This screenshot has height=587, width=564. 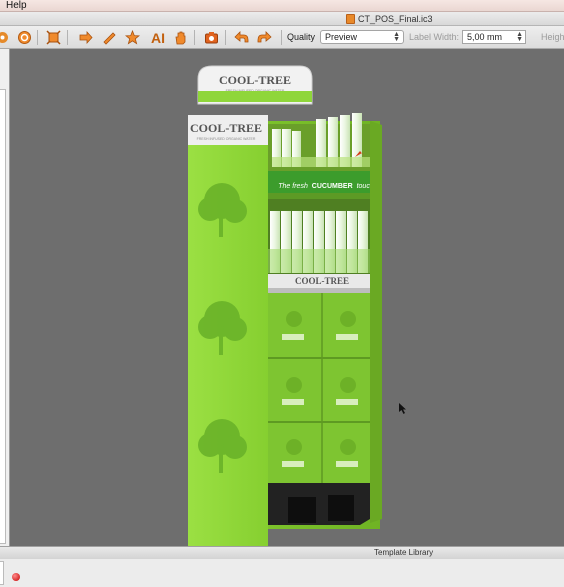 I want to click on menu-bar: Help, so click(x=282, y=6).